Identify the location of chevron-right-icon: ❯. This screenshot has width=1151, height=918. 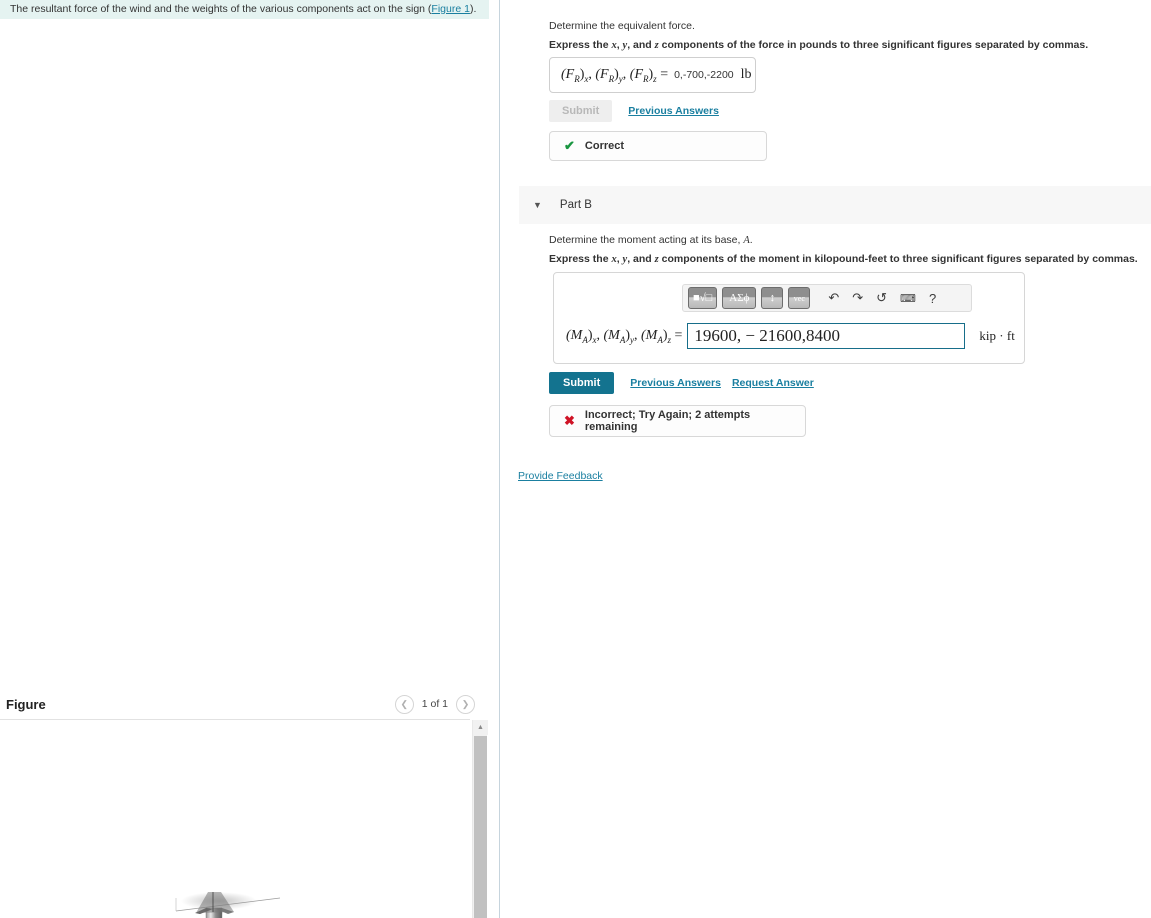
(465, 703).